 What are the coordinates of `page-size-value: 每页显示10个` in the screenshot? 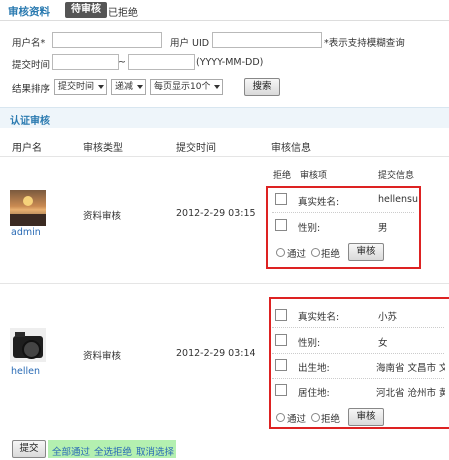 It's located at (182, 87).